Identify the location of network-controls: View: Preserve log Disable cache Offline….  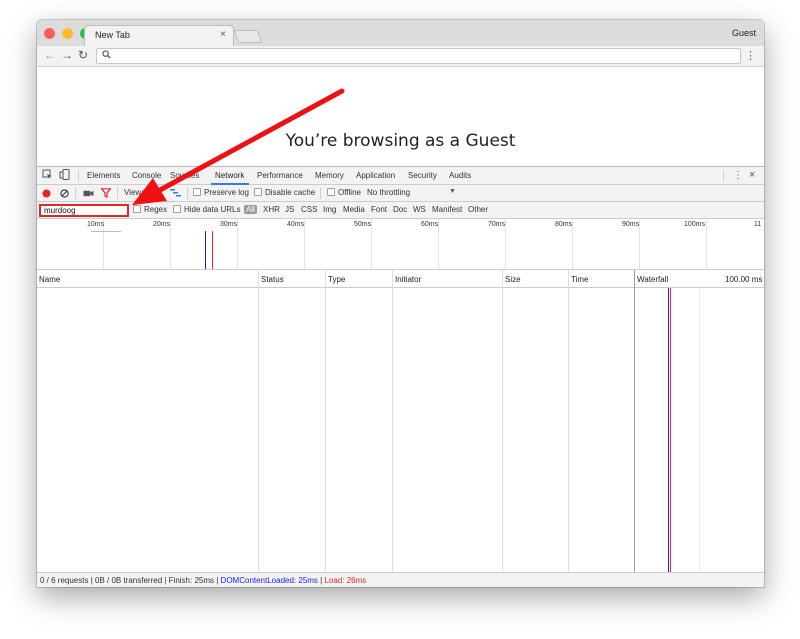
(400, 193).